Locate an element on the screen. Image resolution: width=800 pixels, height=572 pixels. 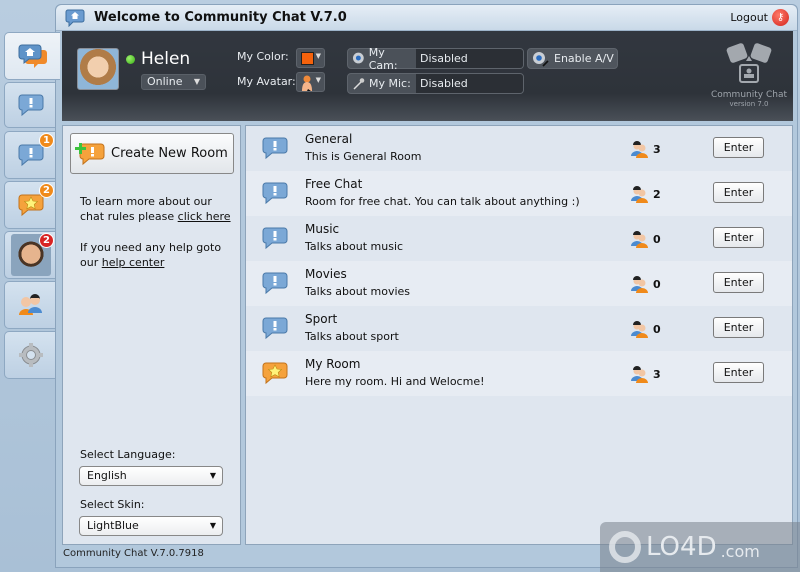
room-row: Sport Talks about sport 0 Enter is located at coordinates (519, 328).